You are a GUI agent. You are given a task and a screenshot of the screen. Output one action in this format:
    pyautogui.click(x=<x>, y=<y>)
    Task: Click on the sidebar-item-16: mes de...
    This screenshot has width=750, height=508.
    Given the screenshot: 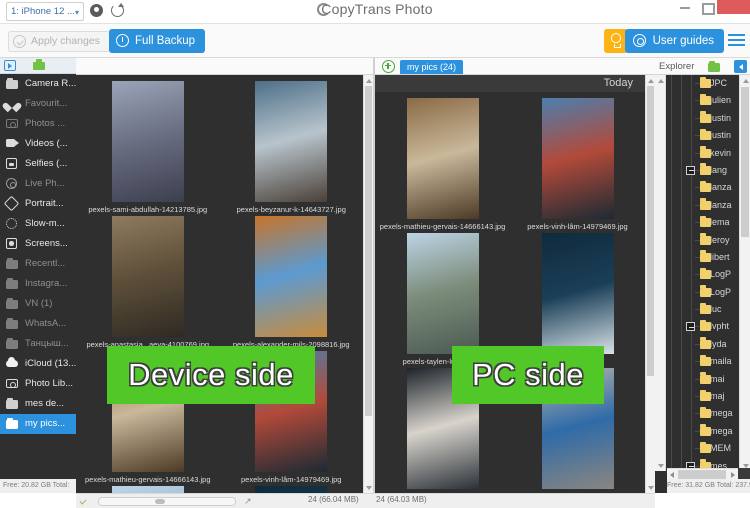 What is the action you would take?
    pyautogui.click(x=38, y=404)
    